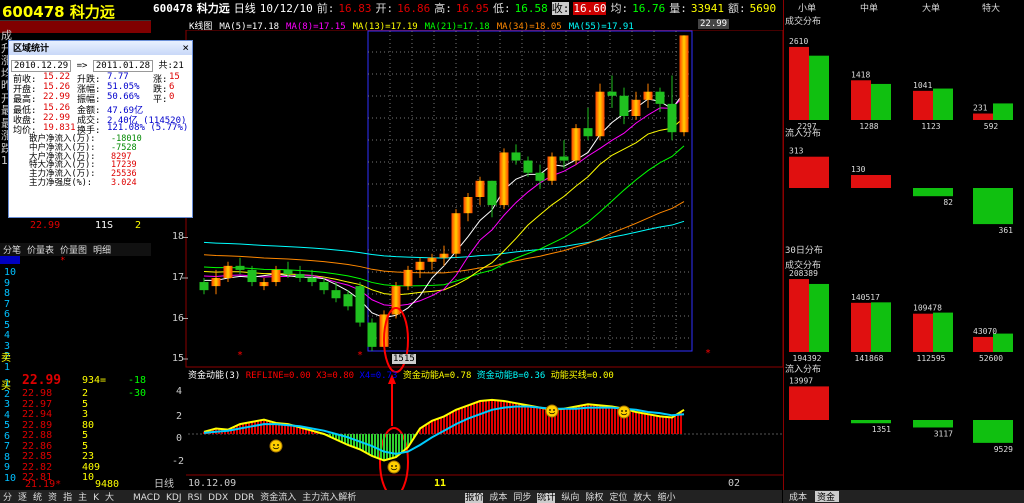 The height and width of the screenshot is (503, 1024). I want to click on outflow-value: 82, so click(948, 202).